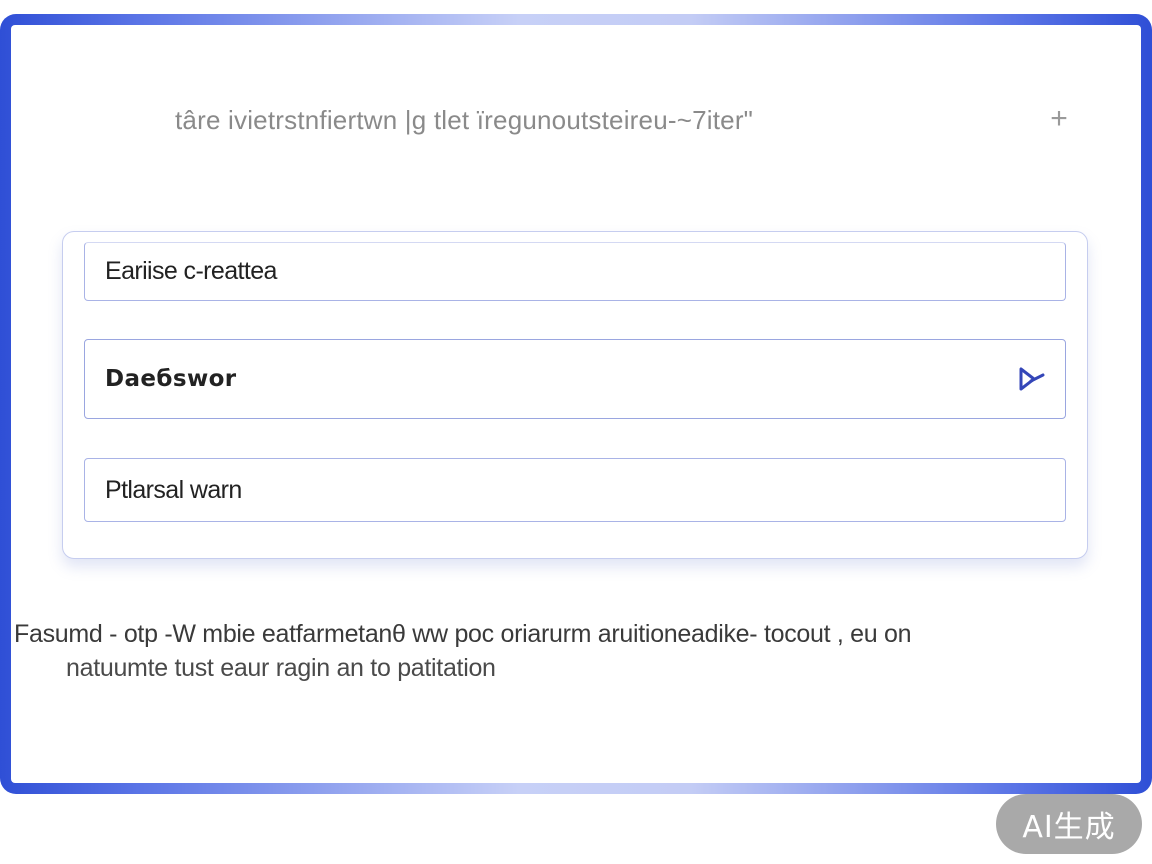  I want to click on password-field-value: Daeбswor, so click(171, 379).